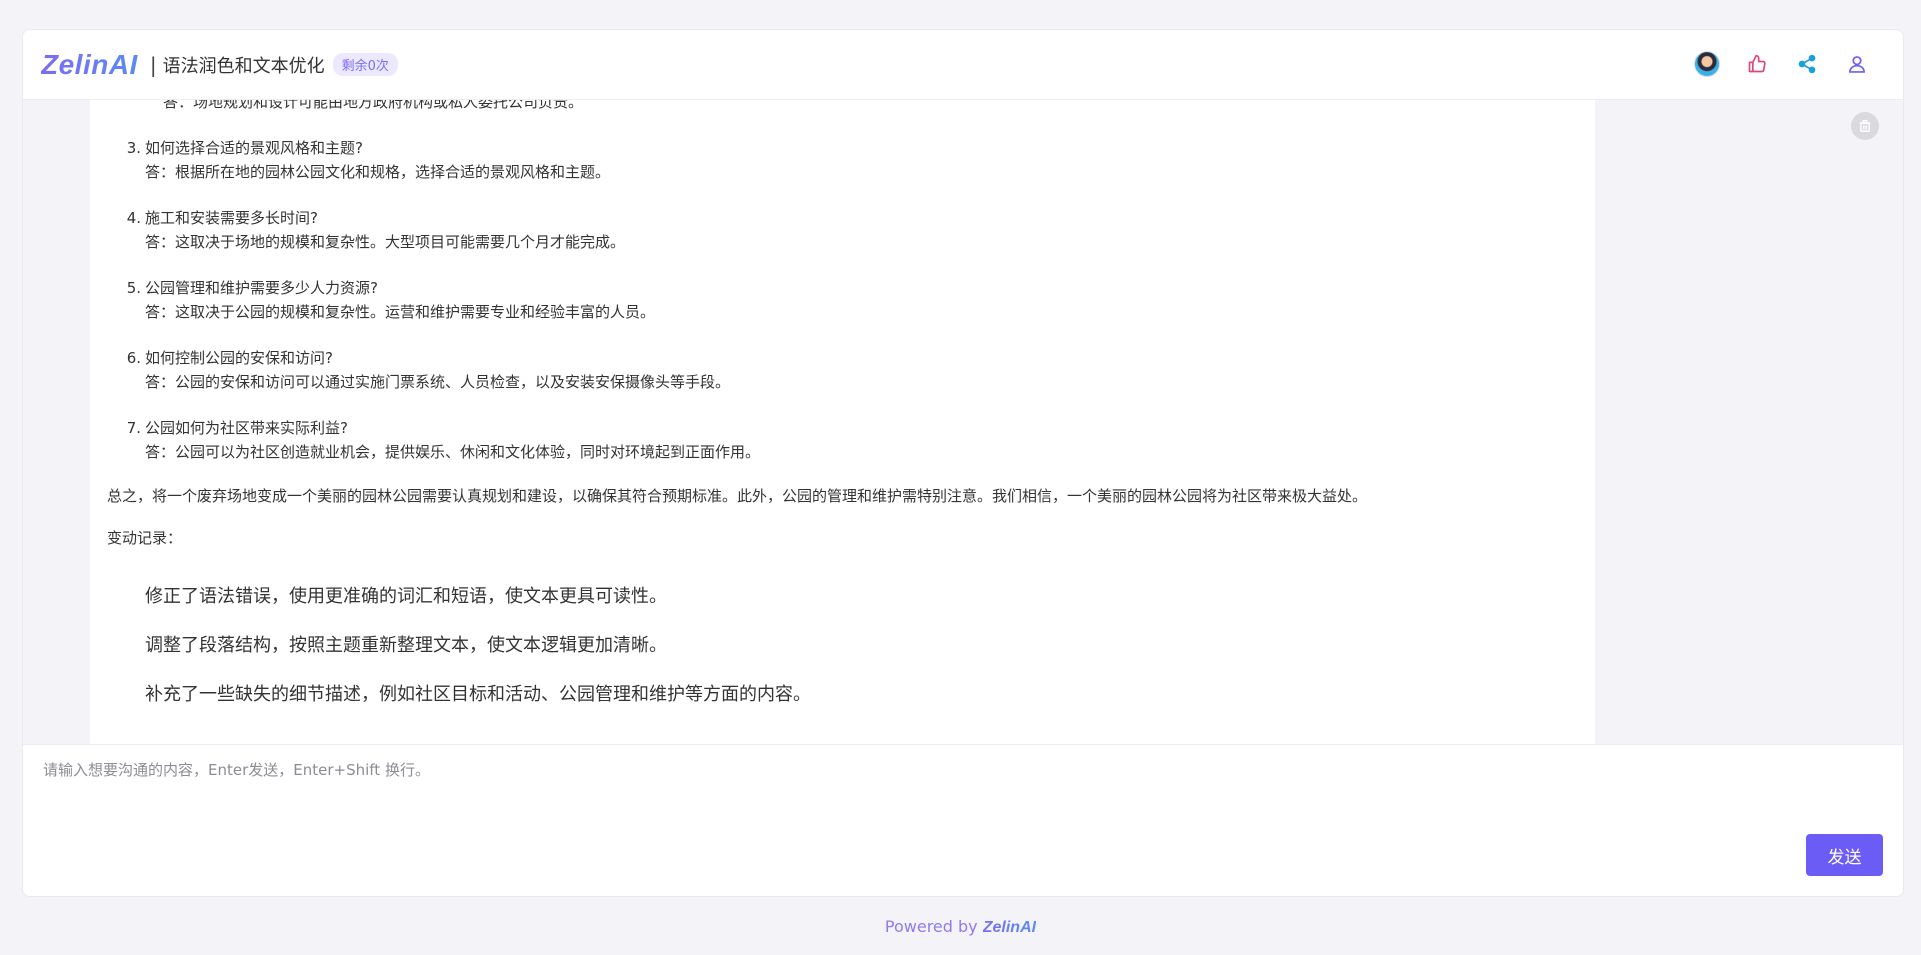  I want to click on changes-label: 变动记录：, so click(145, 538).